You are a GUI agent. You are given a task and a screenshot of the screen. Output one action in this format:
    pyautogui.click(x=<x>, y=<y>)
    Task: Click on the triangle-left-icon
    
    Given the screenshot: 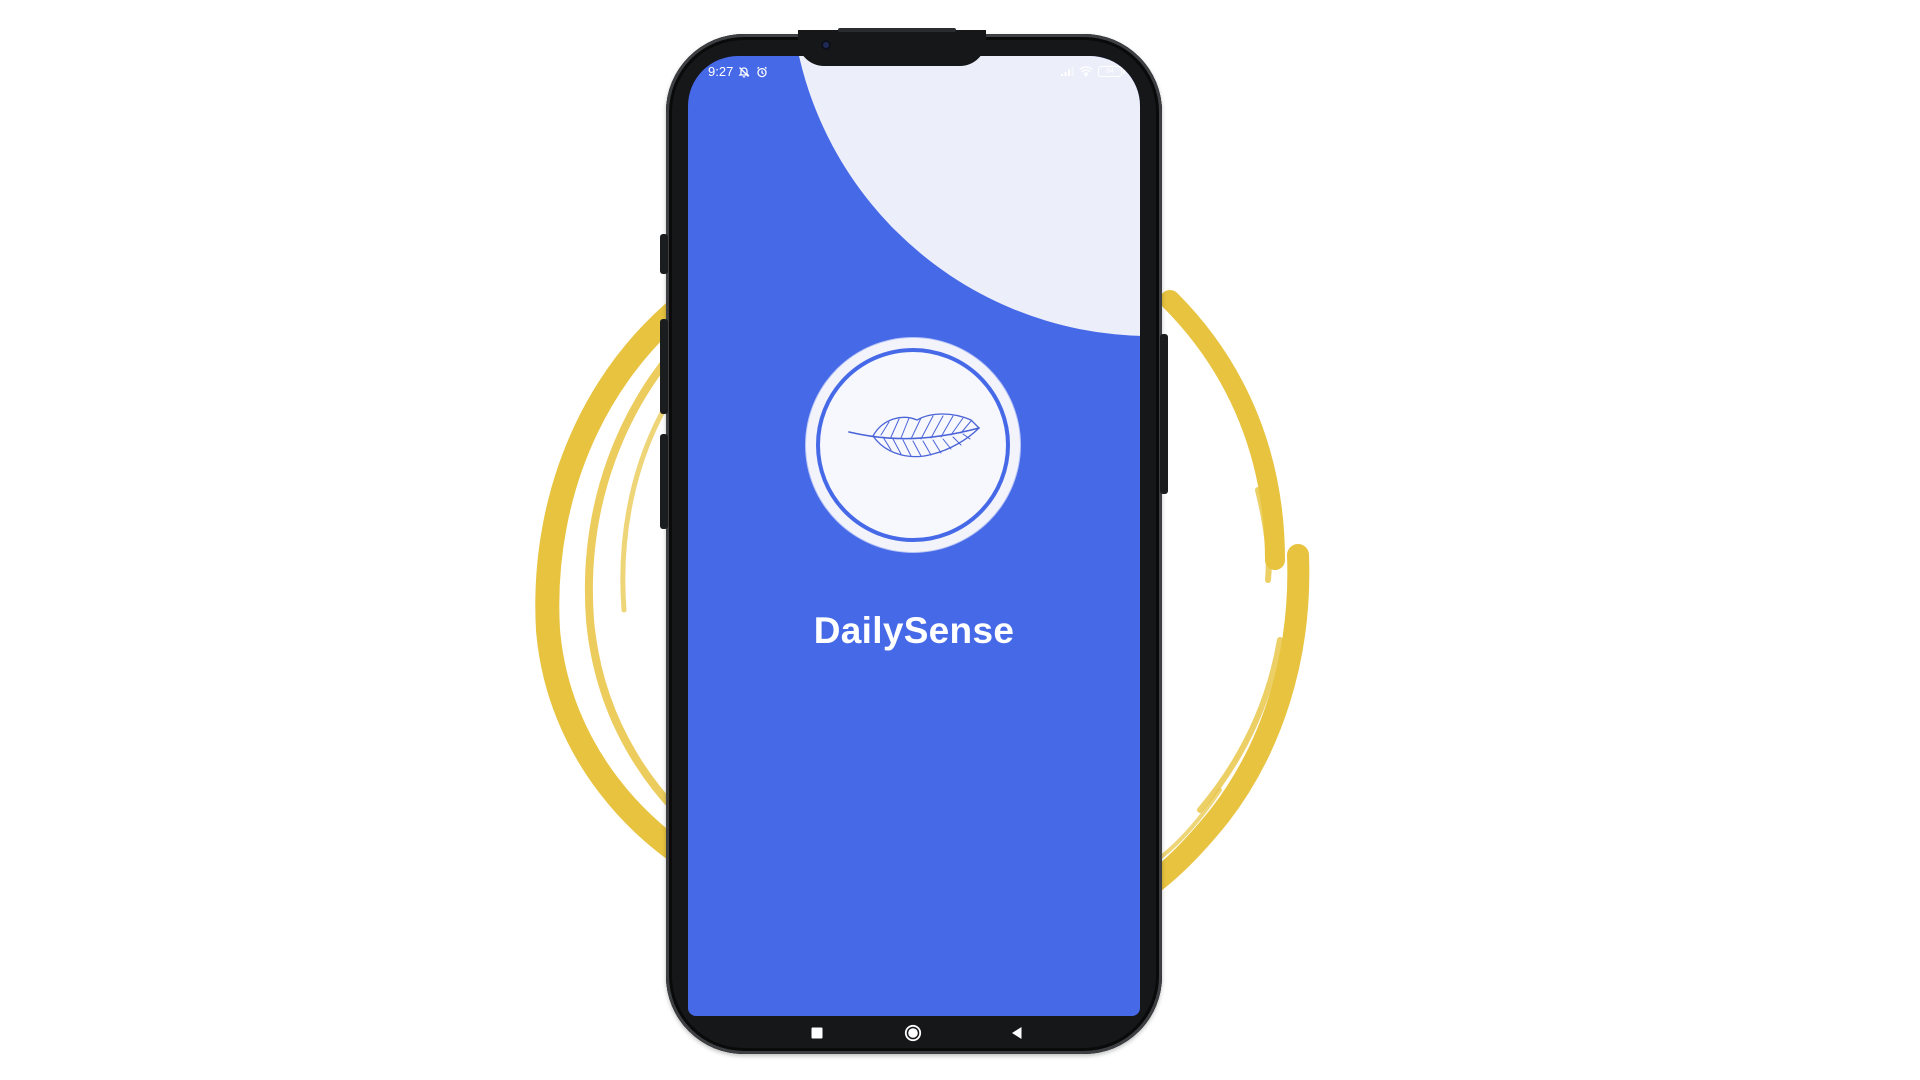 What is the action you would take?
    pyautogui.click(x=1017, y=1033)
    